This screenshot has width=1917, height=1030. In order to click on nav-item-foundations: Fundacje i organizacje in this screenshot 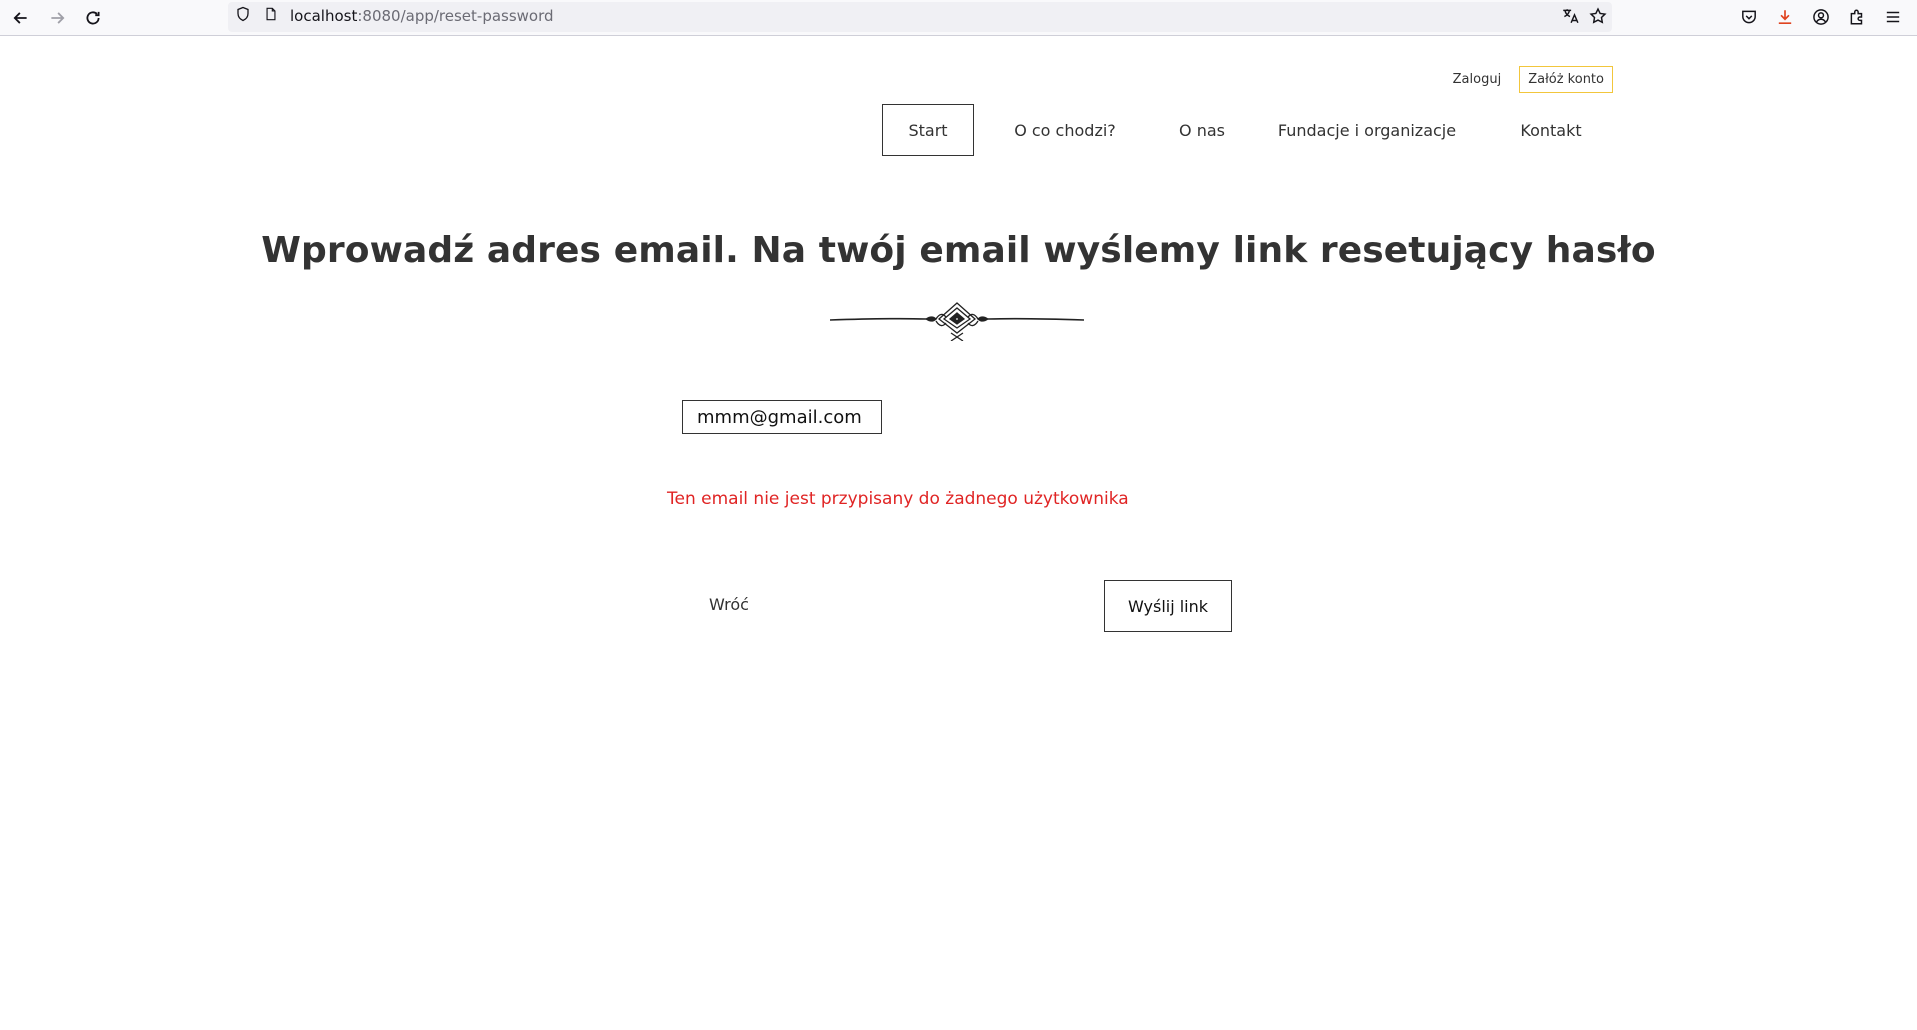, I will do `click(1367, 130)`.